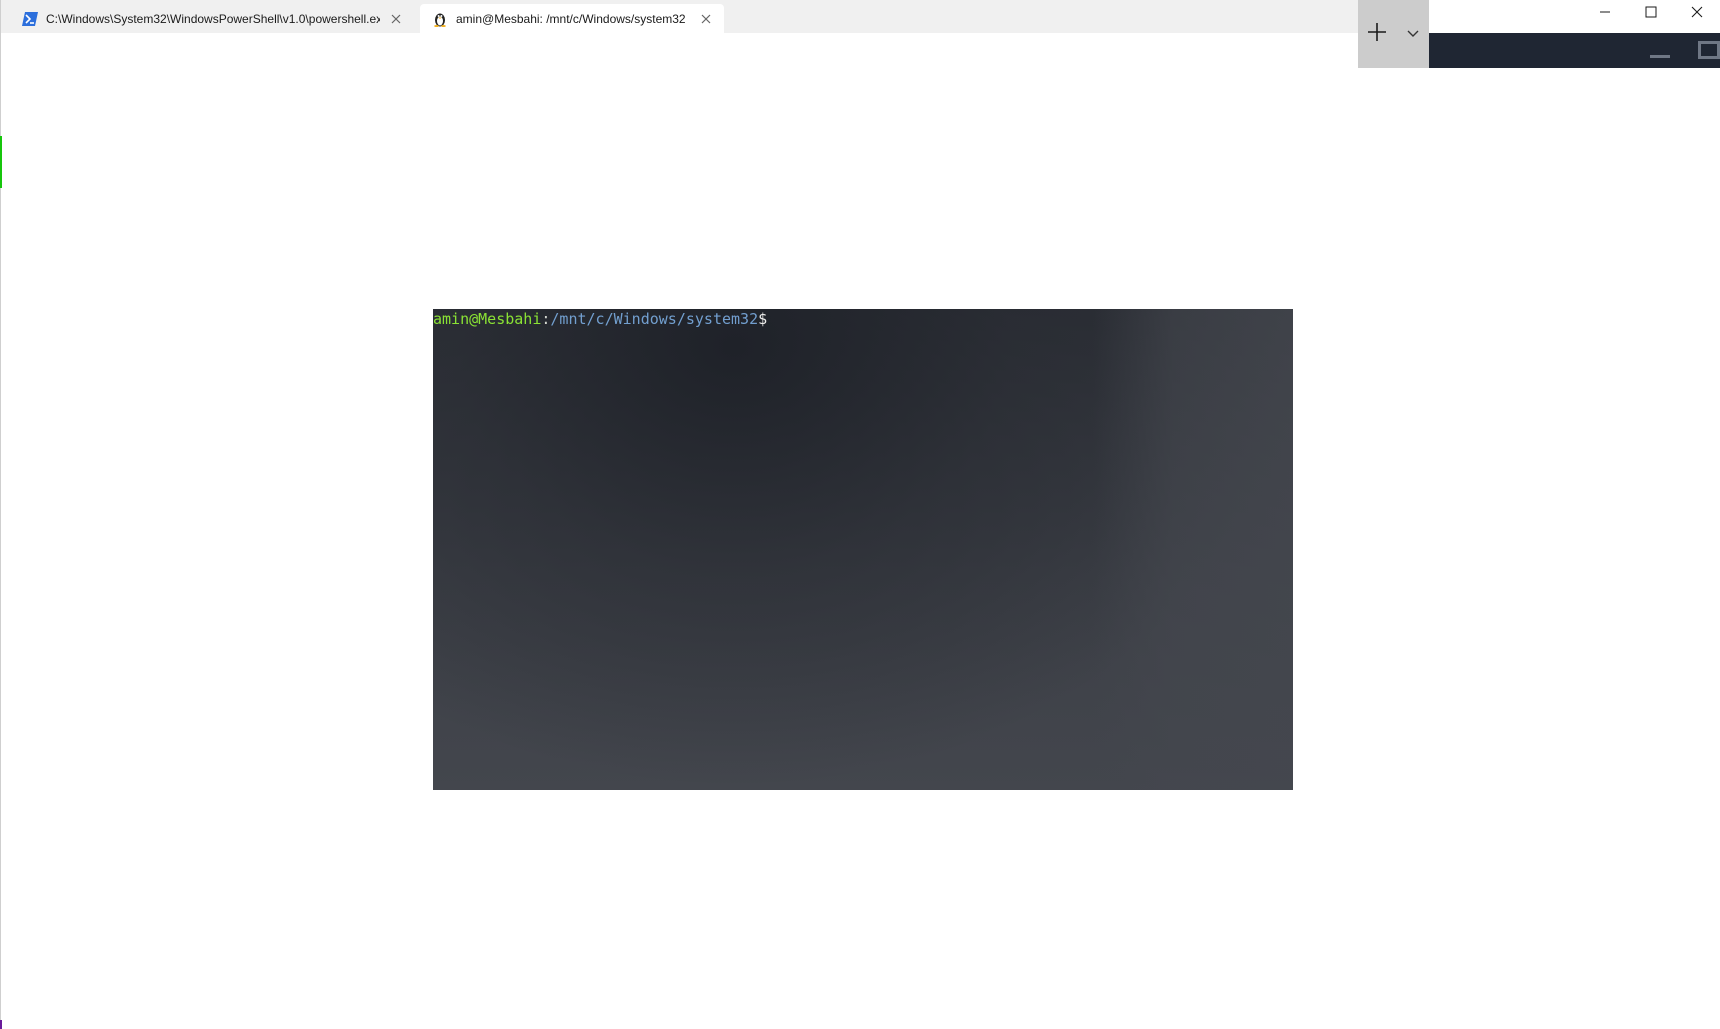 The height and width of the screenshot is (1029, 1720). I want to click on tab-label: amin@Mesbahi: /mnt/c/Windows/system32, so click(571, 18).